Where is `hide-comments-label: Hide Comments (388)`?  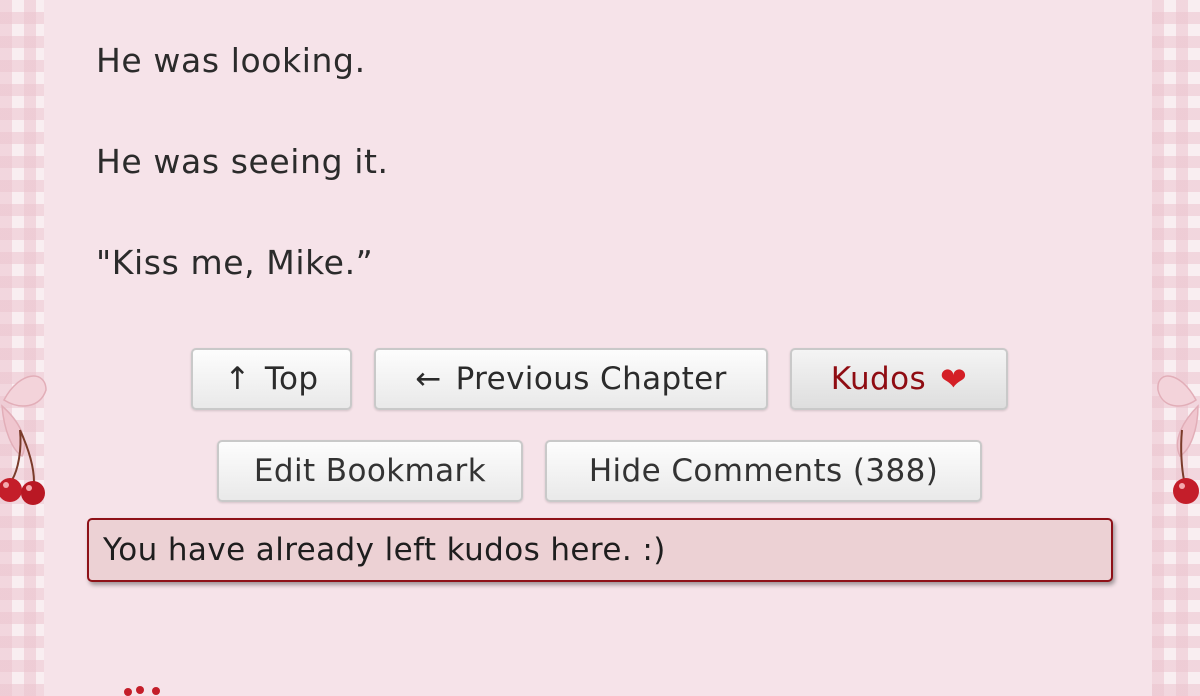 hide-comments-label: Hide Comments (388) is located at coordinates (763, 471).